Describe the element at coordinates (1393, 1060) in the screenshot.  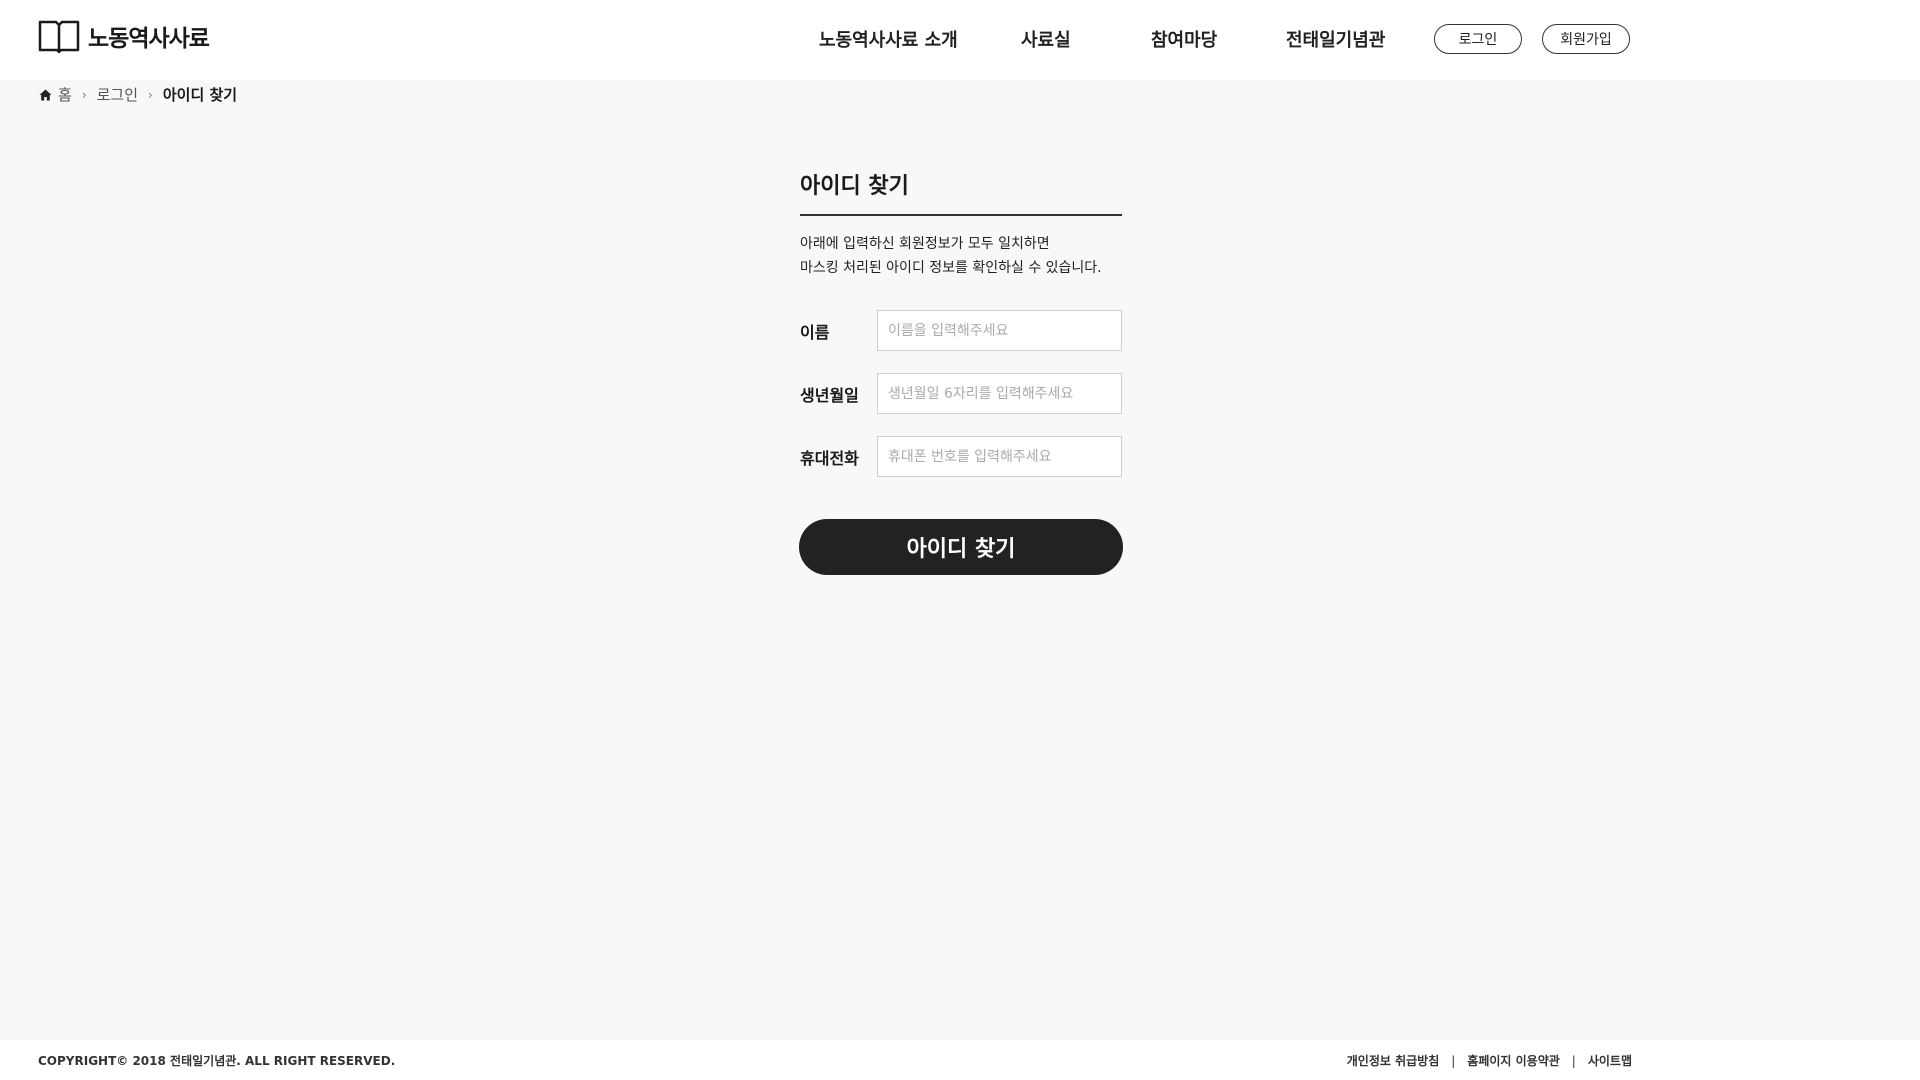
I see `privacy-policy-link: 개인정보 취급방침` at that location.